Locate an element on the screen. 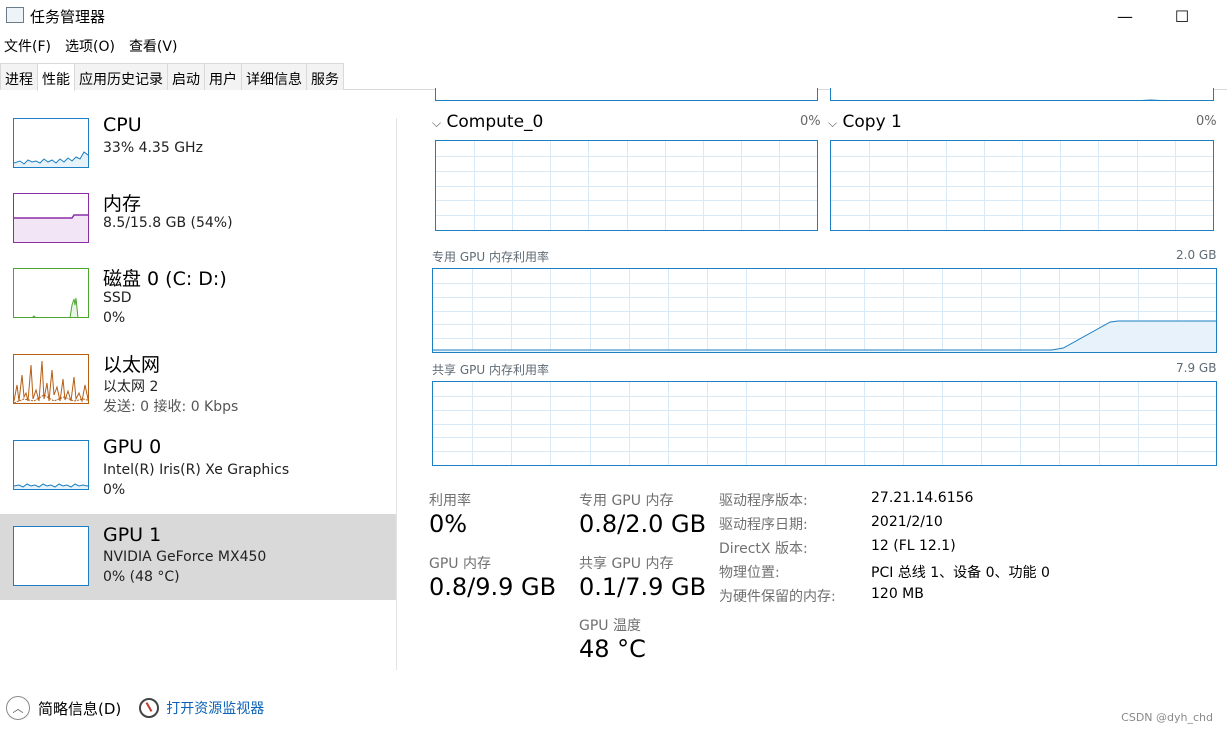 Image resolution: width=1227 pixels, height=734 pixels. fewer-details-button: 简略信息(D) is located at coordinates (79, 708).